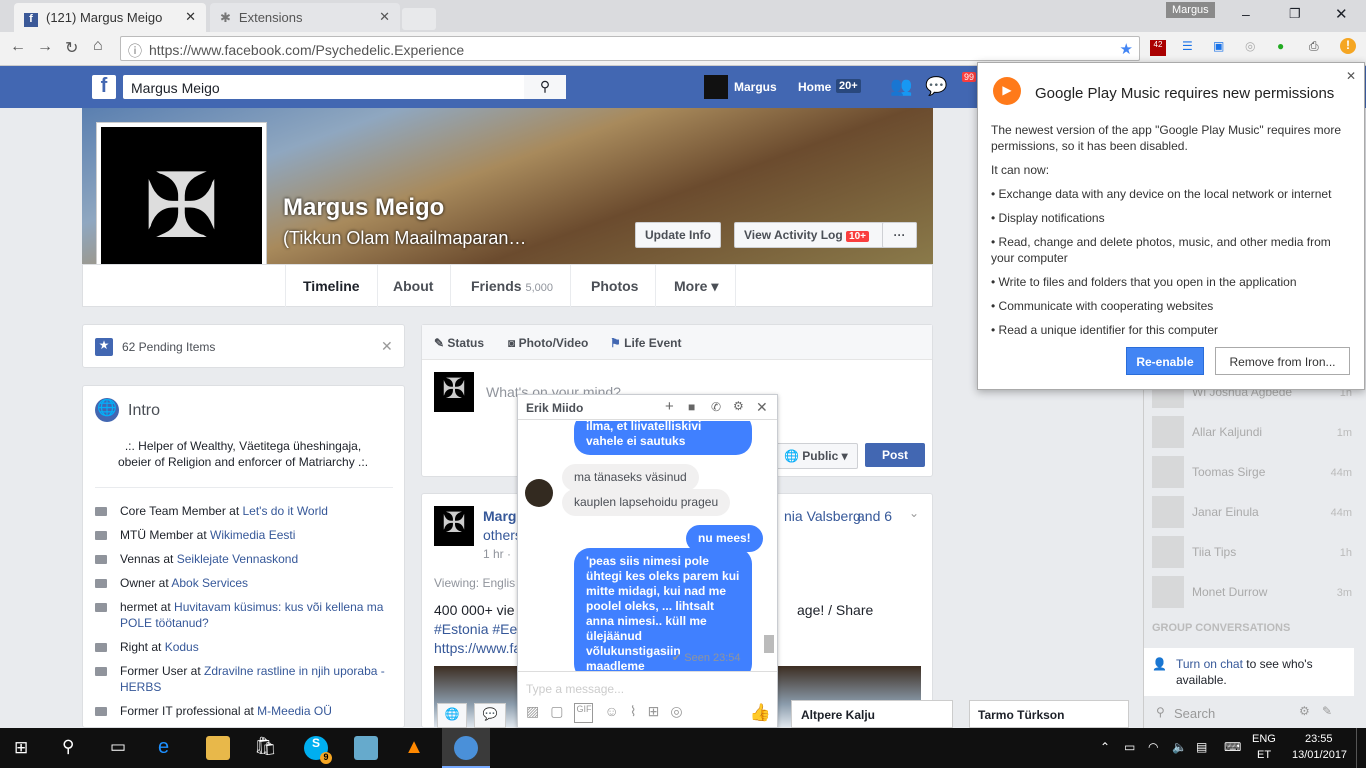 The height and width of the screenshot is (768, 1366). What do you see at coordinates (716, 87) in the screenshot?
I see `avatar` at bounding box center [716, 87].